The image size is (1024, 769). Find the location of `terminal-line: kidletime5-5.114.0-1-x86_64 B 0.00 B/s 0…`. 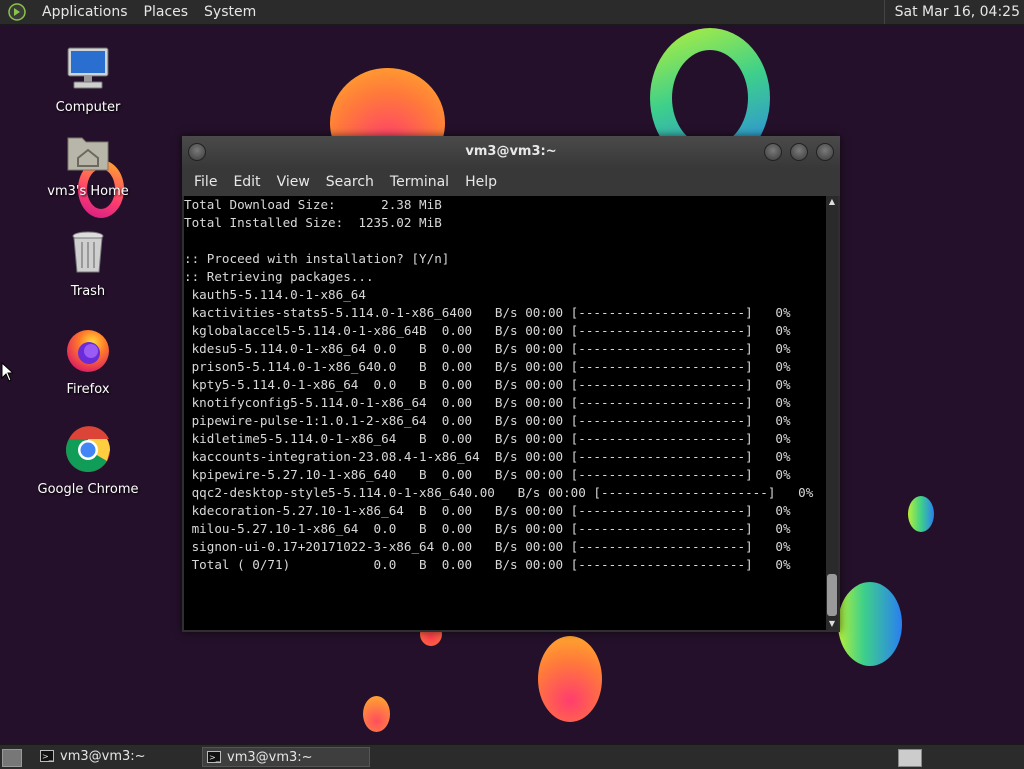

terminal-line: kidletime5-5.114.0-1-x86_64 B 0.00 B/s 0… is located at coordinates (487, 438).